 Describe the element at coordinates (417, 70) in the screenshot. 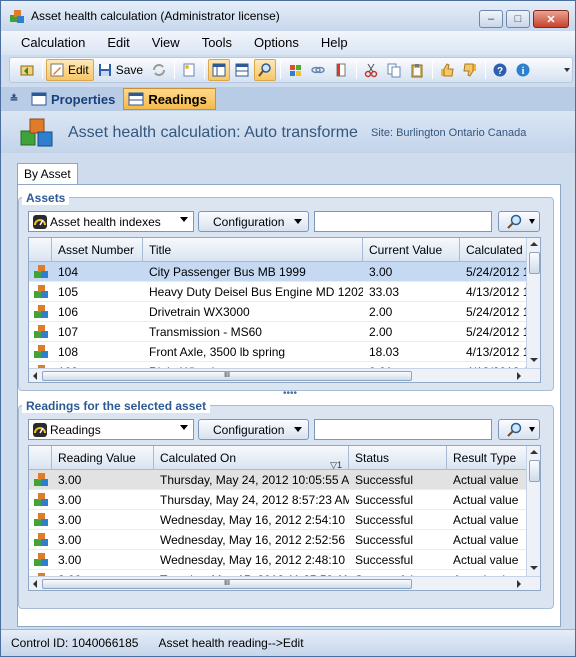

I see `paste-button` at that location.